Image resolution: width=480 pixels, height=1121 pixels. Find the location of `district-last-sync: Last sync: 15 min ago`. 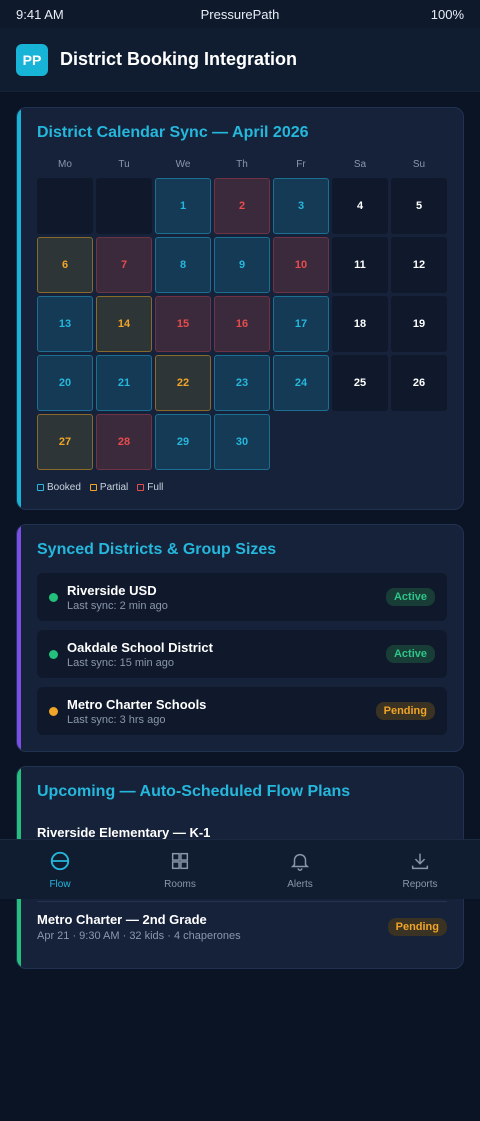

district-last-sync: Last sync: 15 min ago is located at coordinates (121, 662).